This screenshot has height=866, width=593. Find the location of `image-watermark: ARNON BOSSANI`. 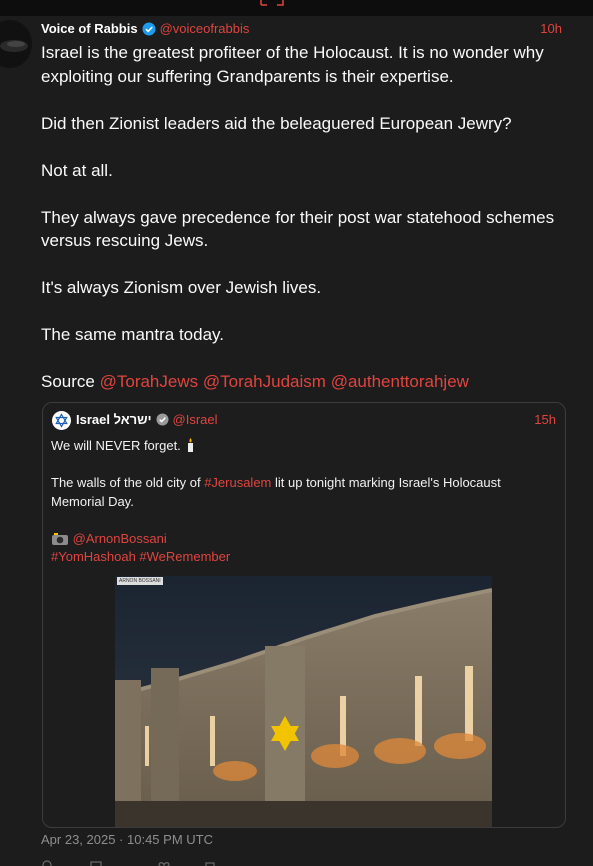

image-watermark: ARNON BOSSANI is located at coordinates (140, 581).